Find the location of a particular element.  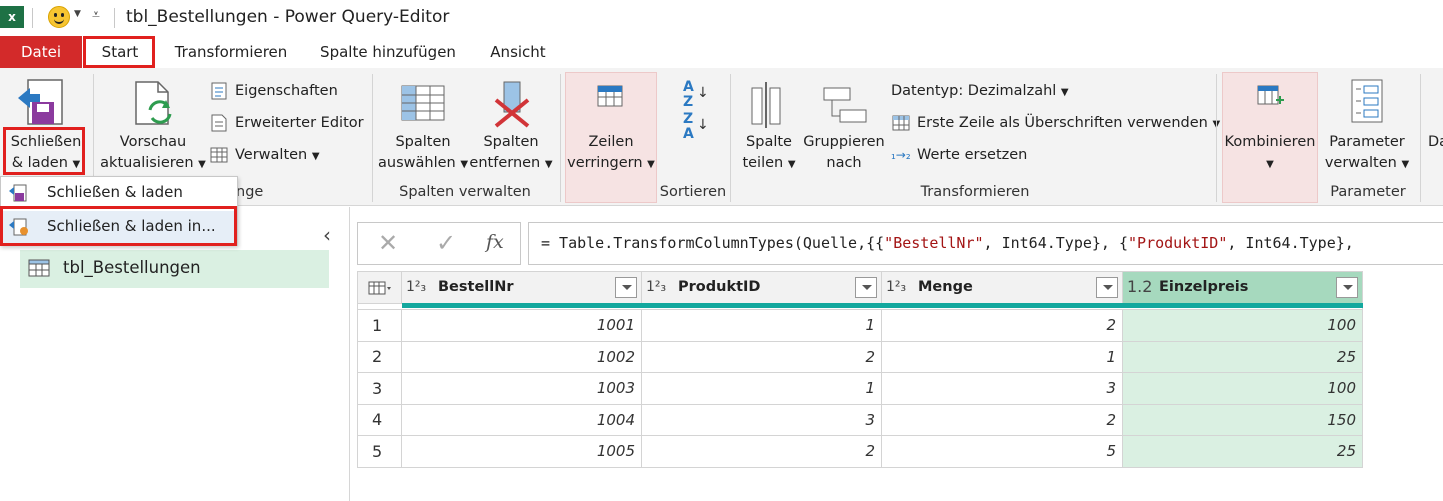

remove-columns-icon is located at coordinates (513, 105).